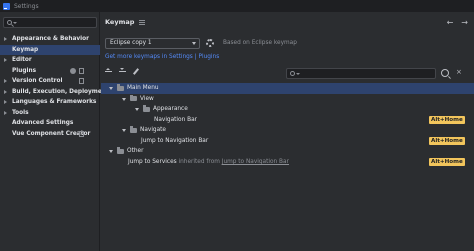 The image size is (474, 251). I want to click on keymap-dropdown: Eclipse copy 1, so click(152, 43).